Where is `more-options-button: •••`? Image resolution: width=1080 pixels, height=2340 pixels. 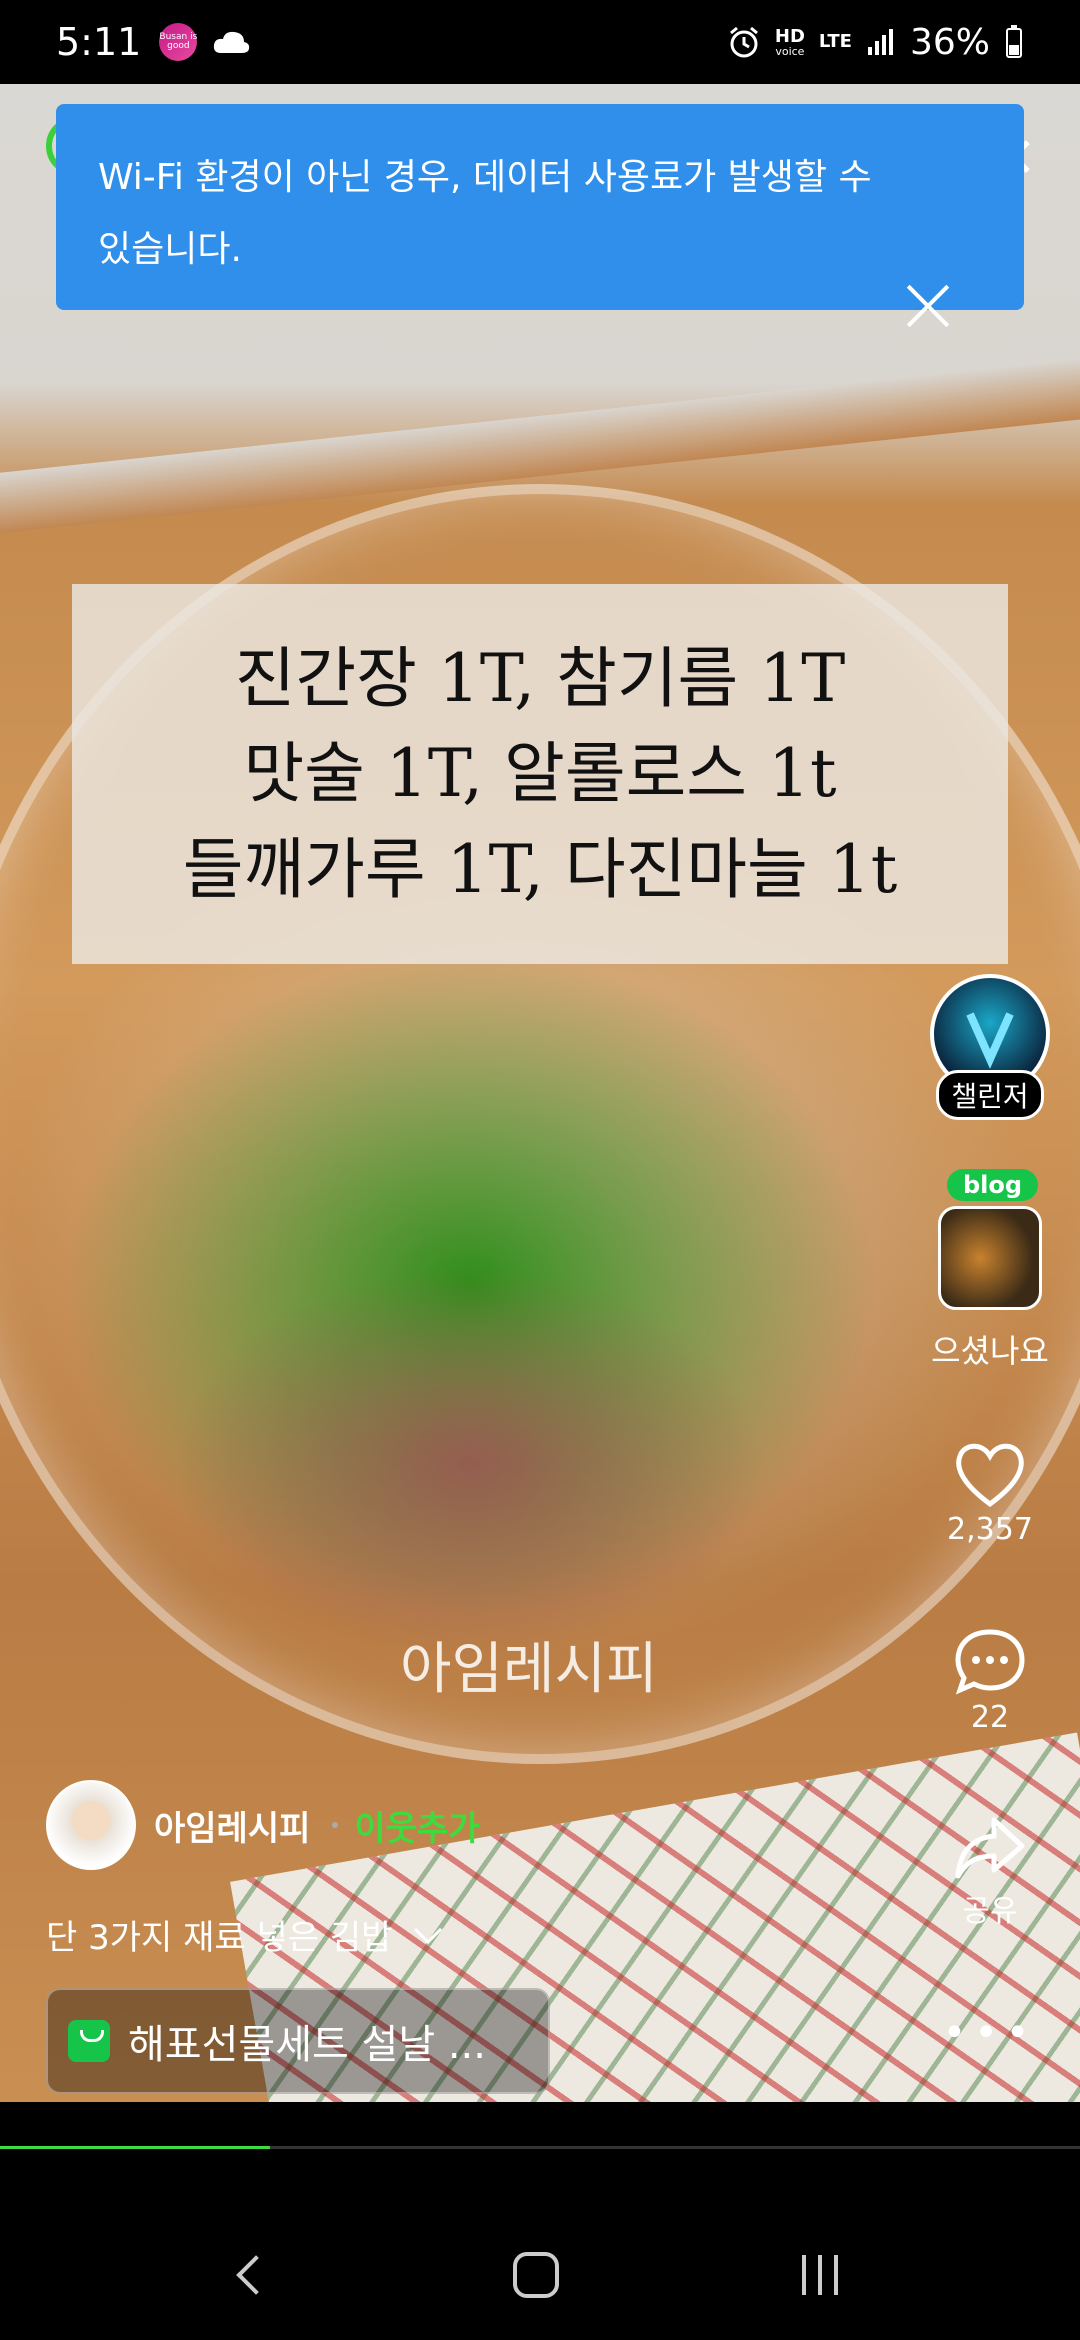
more-options-button: ••• is located at coordinates (990, 2033).